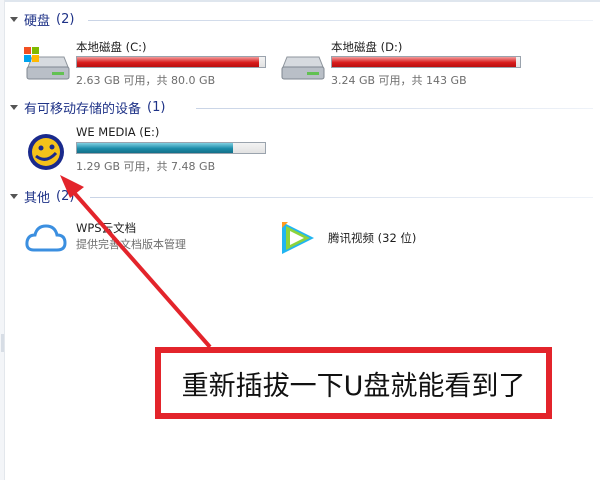  I want to click on drive-space-info: 2.63 GB 可用，共 80.0 GB, so click(146, 80).